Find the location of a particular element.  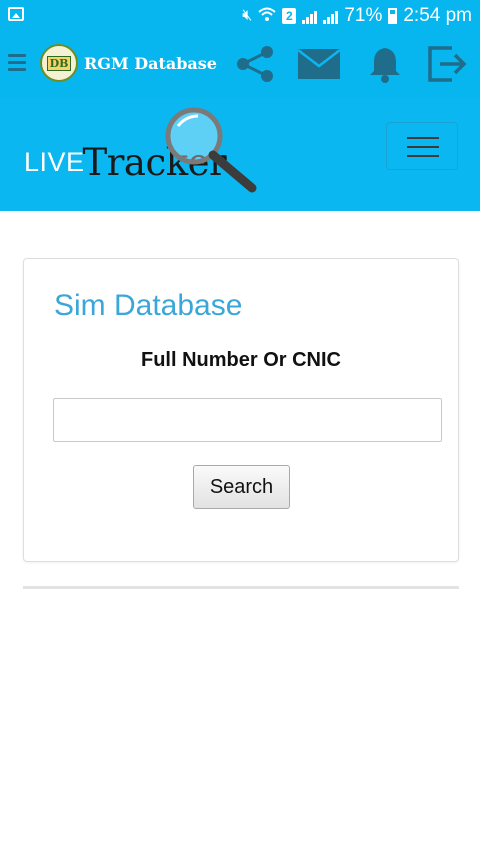

divider is located at coordinates (241, 587).